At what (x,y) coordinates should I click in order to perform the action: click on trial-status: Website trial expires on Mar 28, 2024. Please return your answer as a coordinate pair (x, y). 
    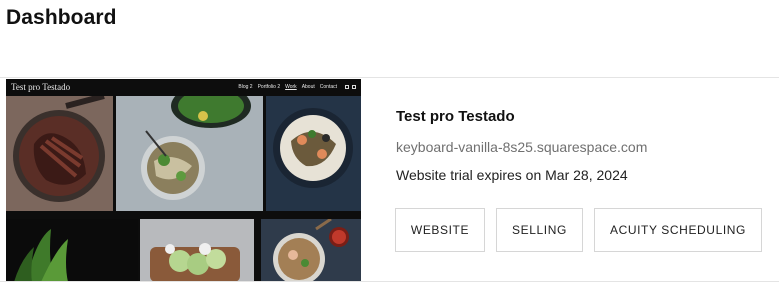
    Looking at the image, I should click on (512, 175).